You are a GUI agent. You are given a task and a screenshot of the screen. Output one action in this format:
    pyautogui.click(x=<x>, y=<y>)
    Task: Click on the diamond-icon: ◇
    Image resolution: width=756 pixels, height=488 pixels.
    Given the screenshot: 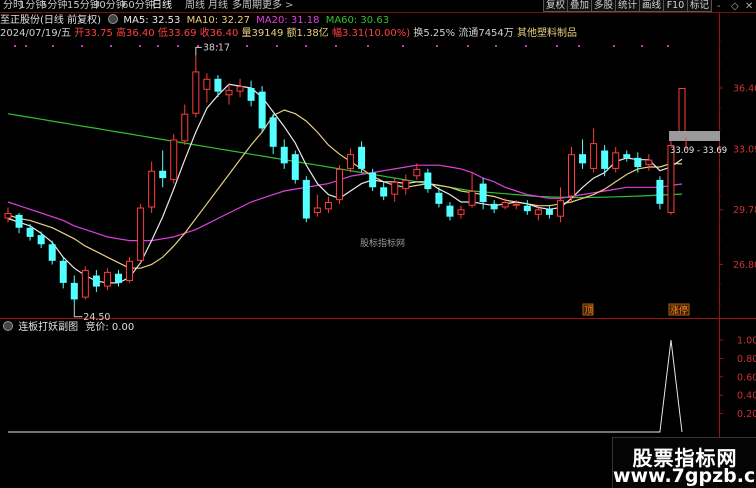 What is the action you would take?
    pyautogui.click(x=735, y=6)
    